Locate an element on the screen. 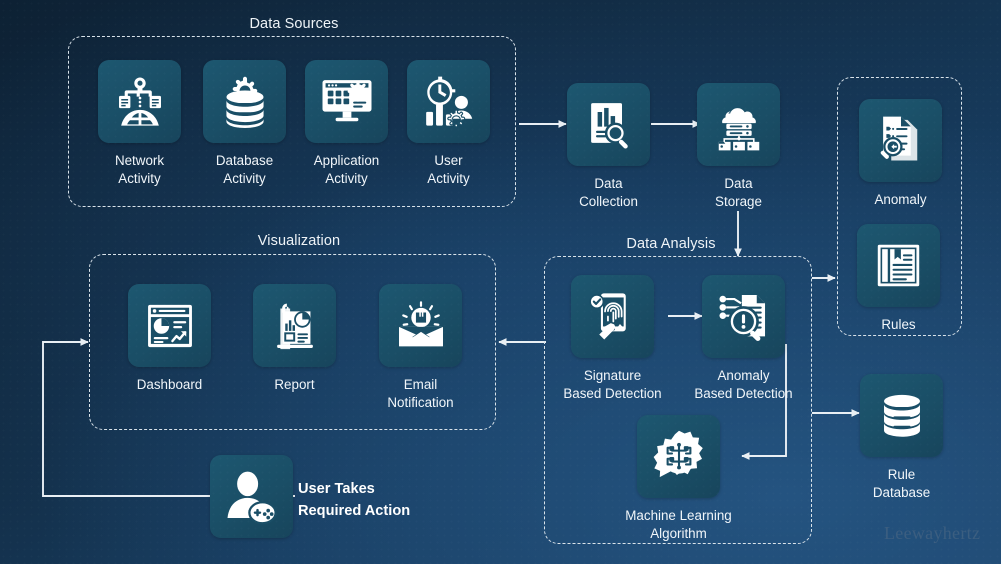 The image size is (1001, 564). network-activity-tile is located at coordinates (139, 101).